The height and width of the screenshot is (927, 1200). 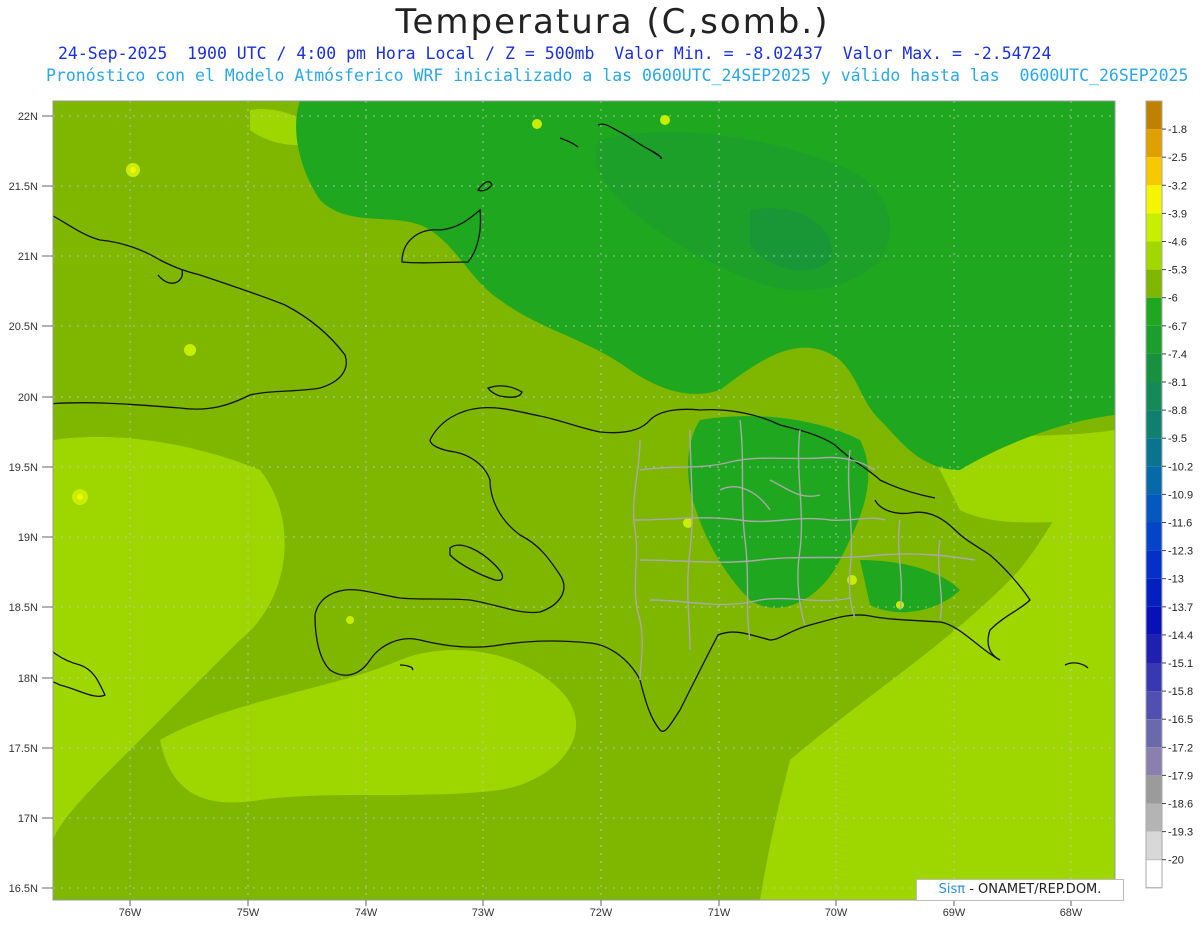 What do you see at coordinates (1177, 383) in the screenshot?
I see `legend-label: -8.1` at bounding box center [1177, 383].